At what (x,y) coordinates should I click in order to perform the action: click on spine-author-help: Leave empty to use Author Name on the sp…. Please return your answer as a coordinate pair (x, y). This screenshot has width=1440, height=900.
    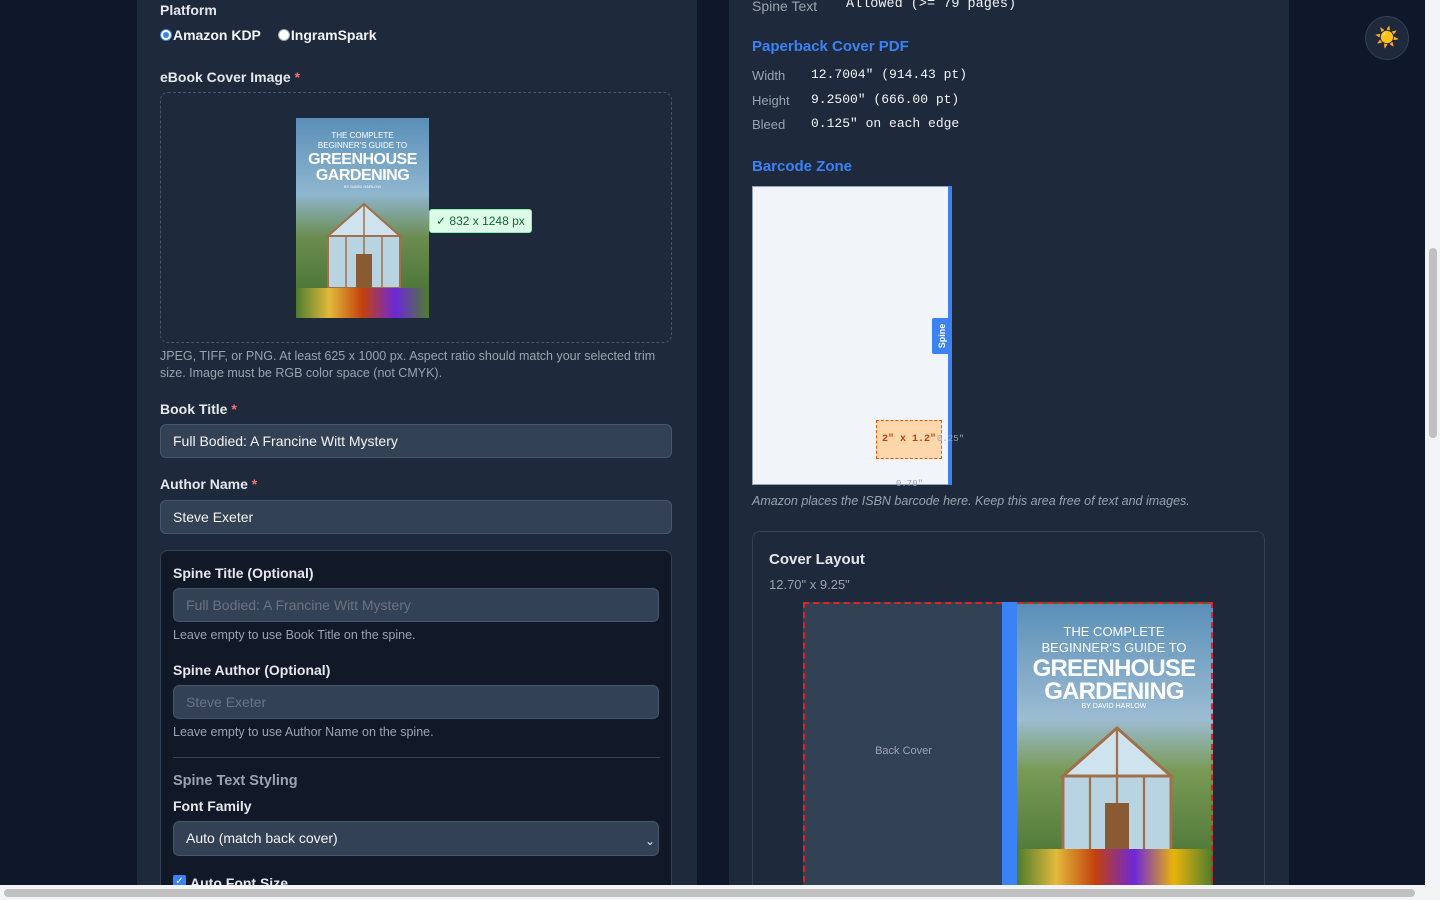
    Looking at the image, I should click on (303, 732).